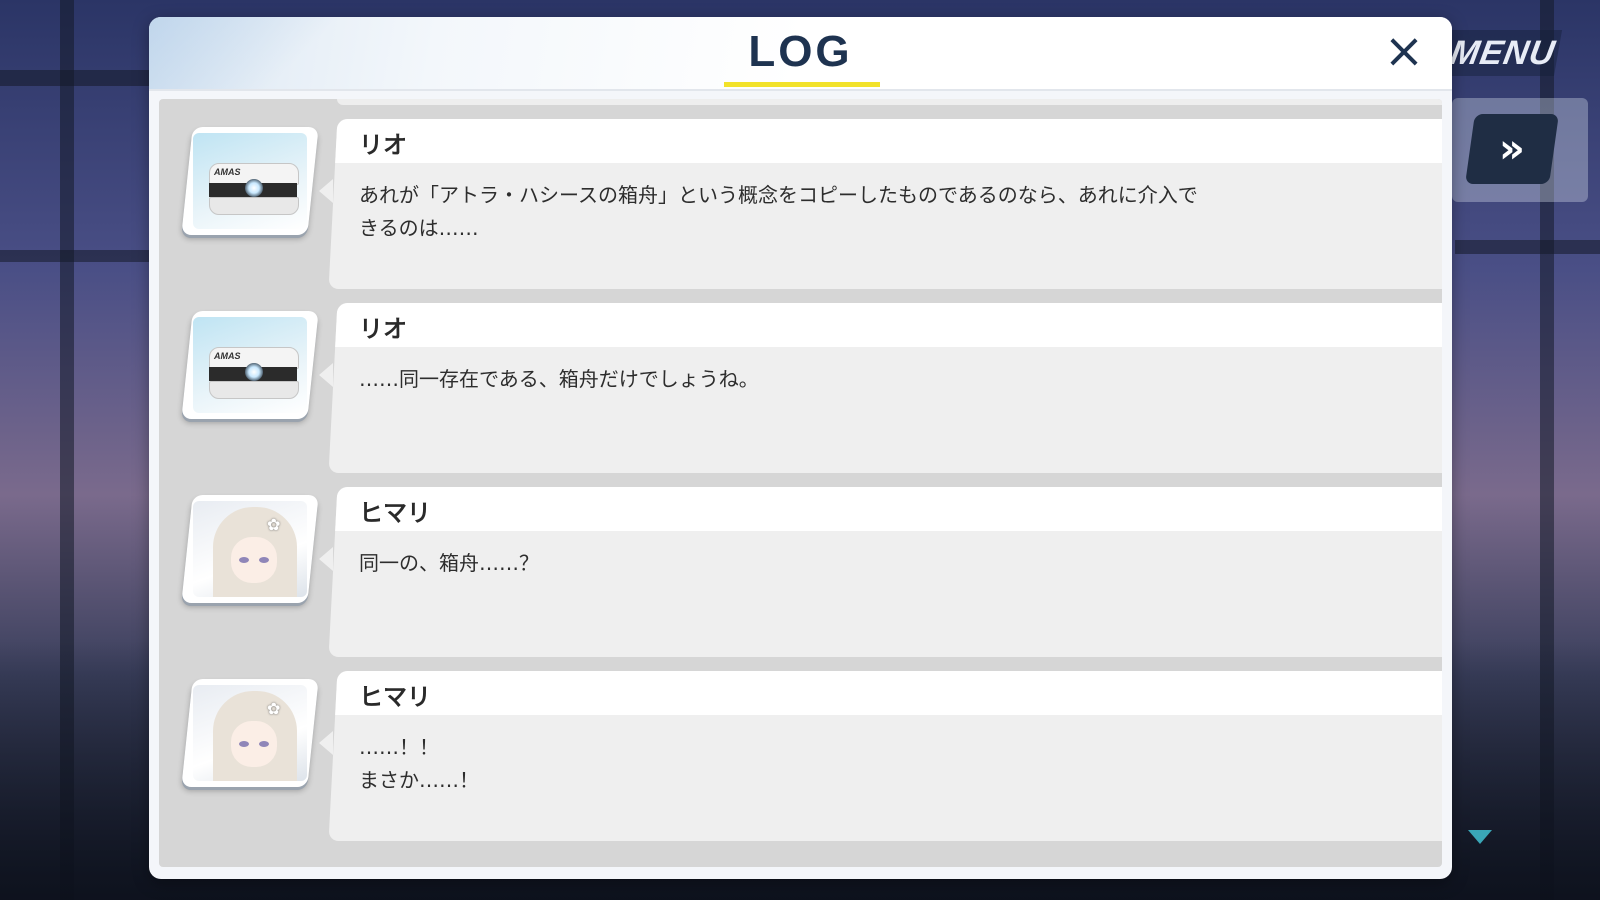 This screenshot has height=900, width=1600. I want to click on menu-button: MENU, so click(1503, 53).